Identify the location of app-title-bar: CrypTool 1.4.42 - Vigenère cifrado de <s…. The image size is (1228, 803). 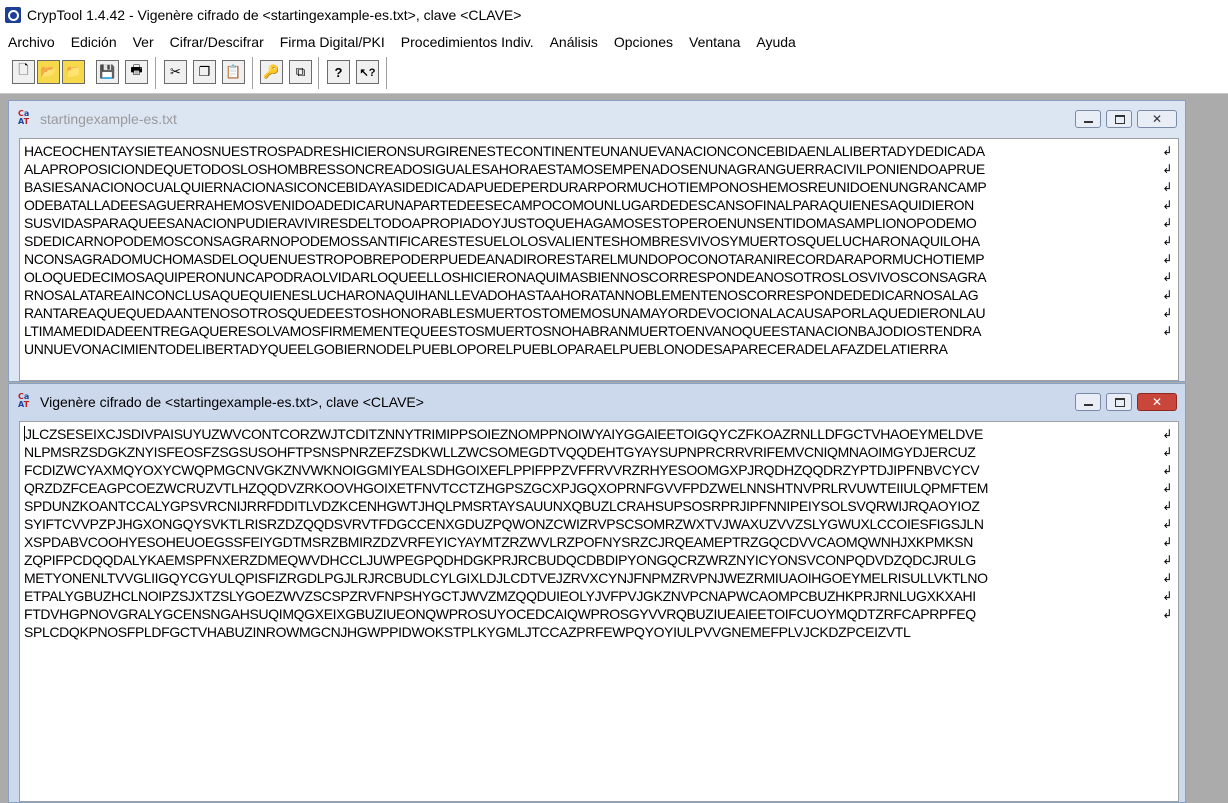
(614, 15).